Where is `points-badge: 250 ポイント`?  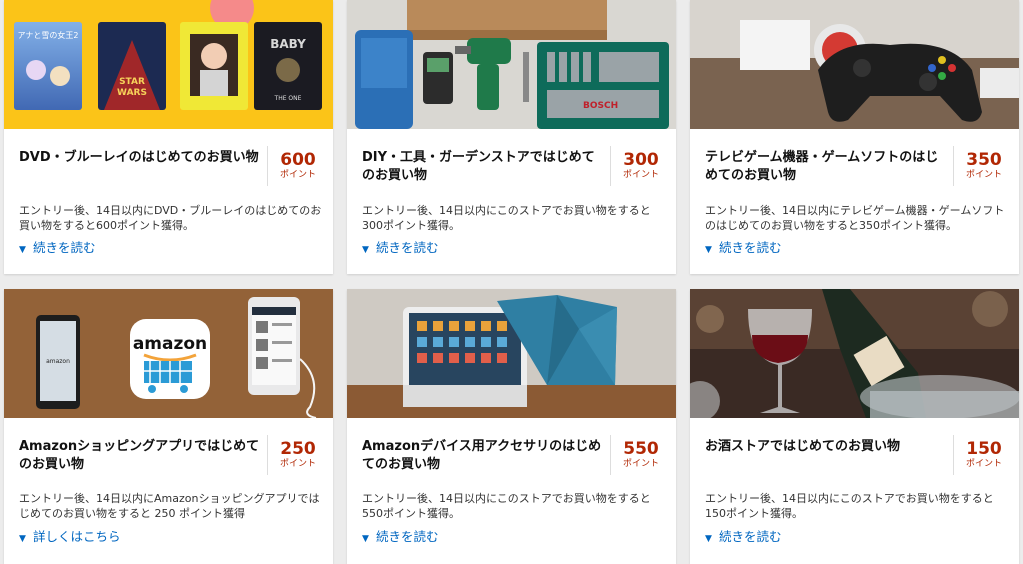 points-badge: 250 ポイント is located at coordinates (297, 455).